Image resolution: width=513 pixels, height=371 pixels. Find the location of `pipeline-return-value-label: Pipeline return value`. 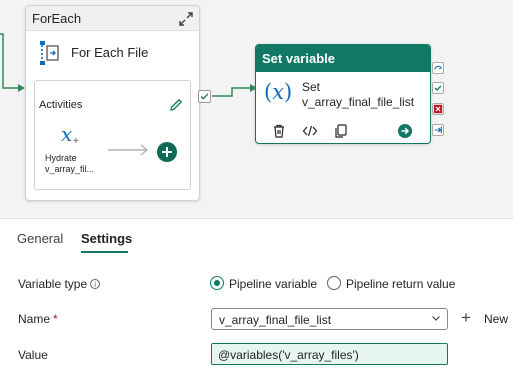

pipeline-return-value-label: Pipeline return value is located at coordinates (400, 284).